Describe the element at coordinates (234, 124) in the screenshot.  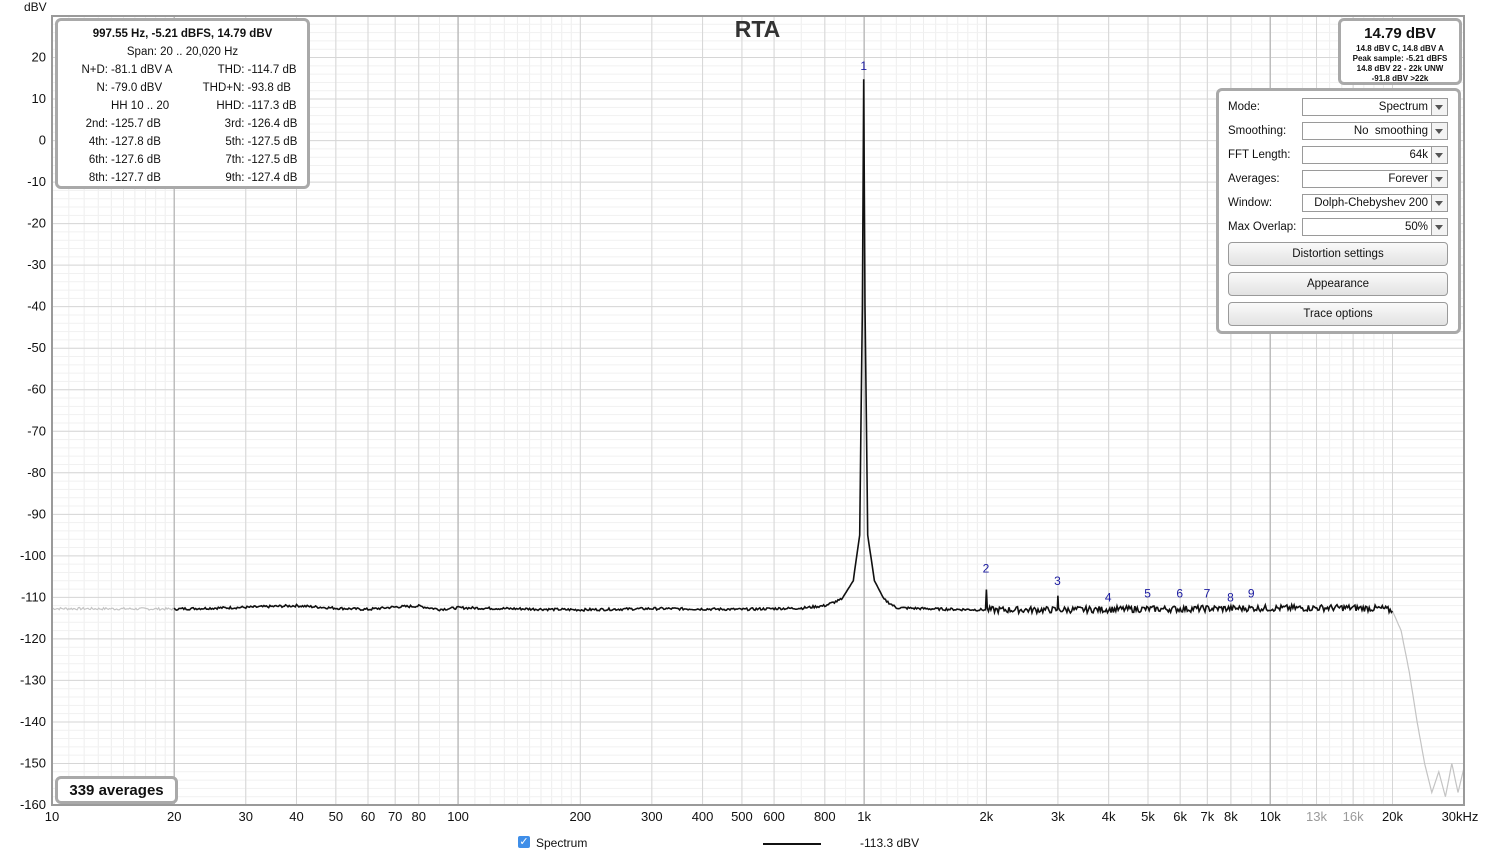
I see `distortion-label: 3rd:` at that location.